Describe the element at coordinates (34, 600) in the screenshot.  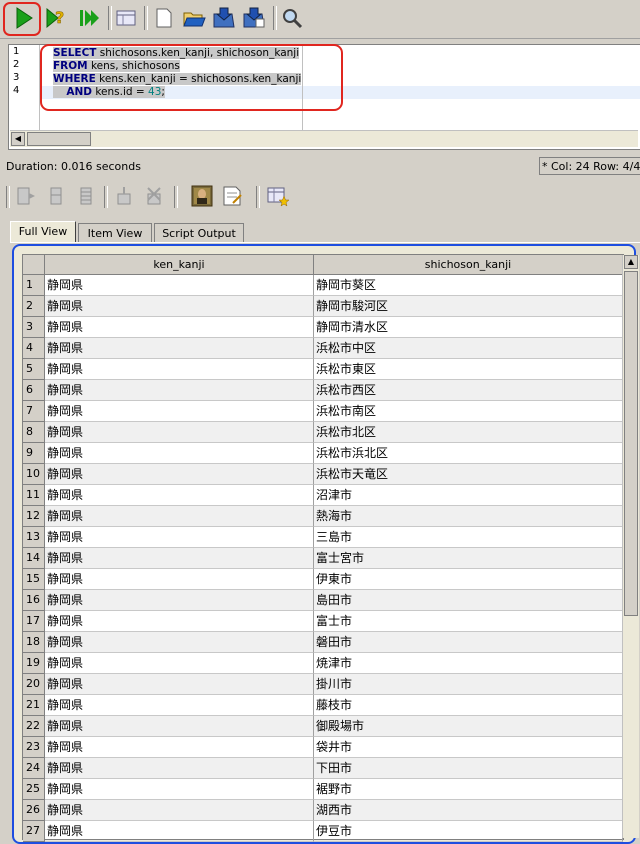
I see `row-number: 16` at that location.